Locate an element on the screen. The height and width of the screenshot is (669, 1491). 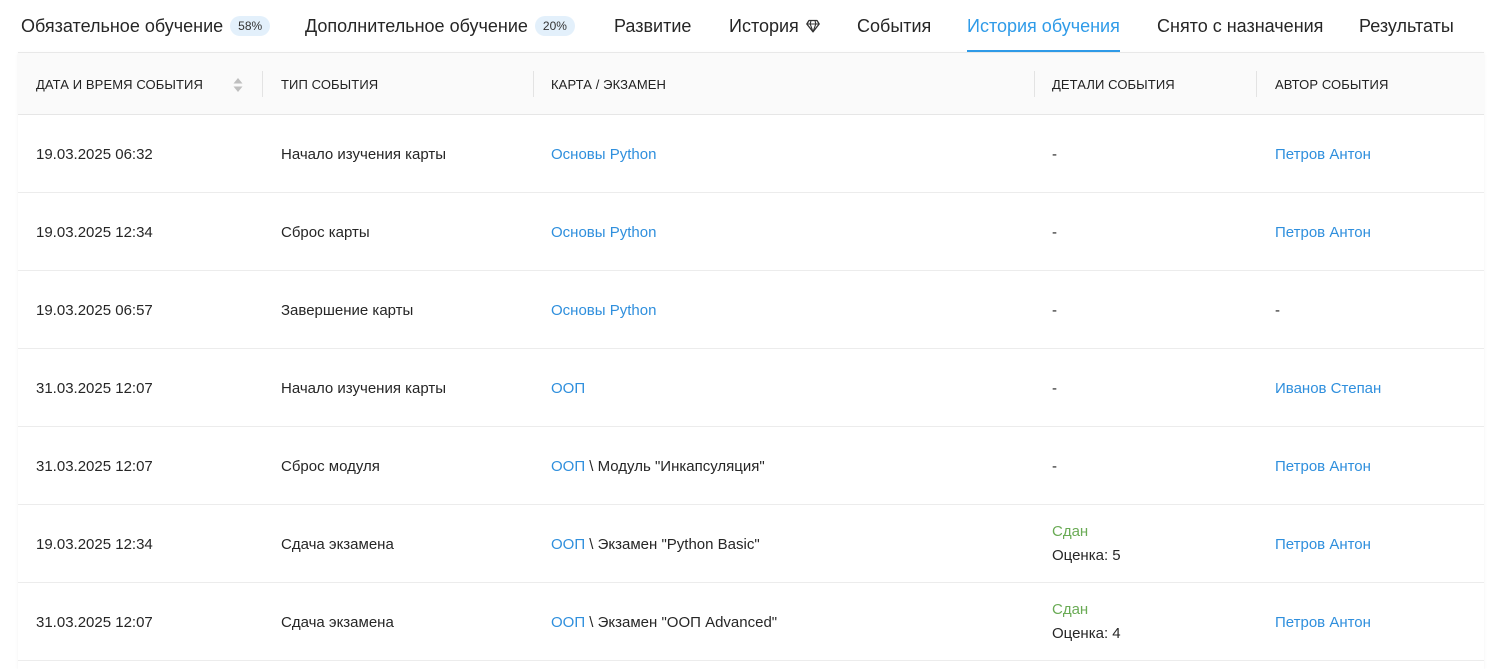
tab-results: Результаты is located at coordinates (1406, 26).